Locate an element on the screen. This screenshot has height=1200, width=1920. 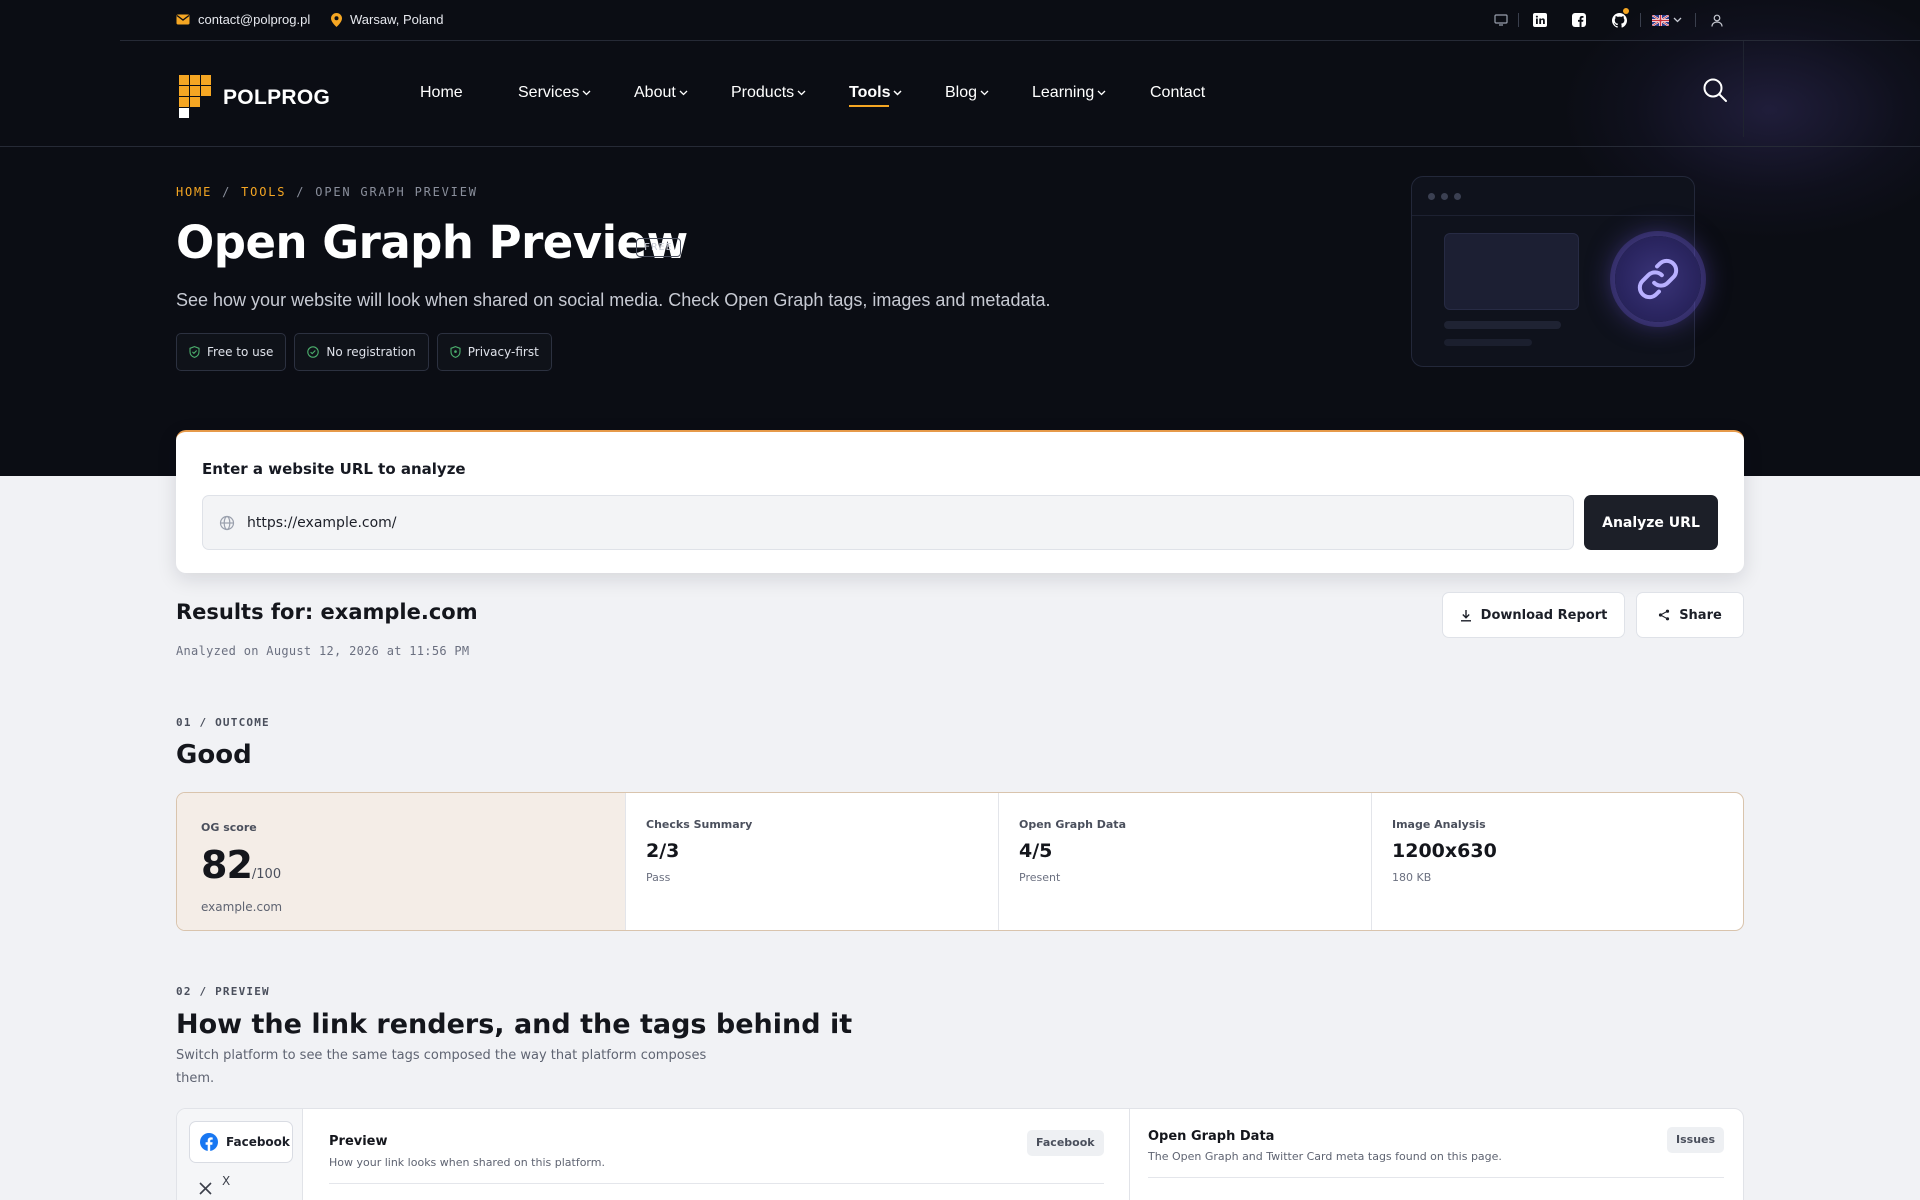
linkedin-icon is located at coordinates (1540, 20).